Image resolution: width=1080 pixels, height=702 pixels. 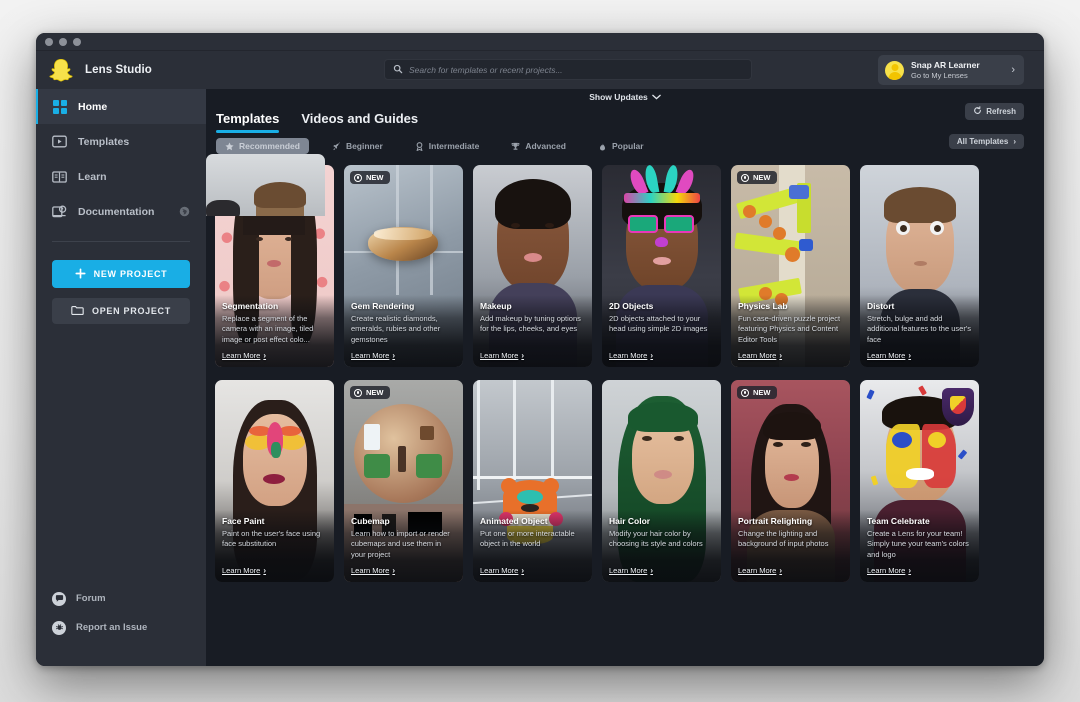 What do you see at coordinates (576, 69) in the screenshot?
I see `search-input` at bounding box center [576, 69].